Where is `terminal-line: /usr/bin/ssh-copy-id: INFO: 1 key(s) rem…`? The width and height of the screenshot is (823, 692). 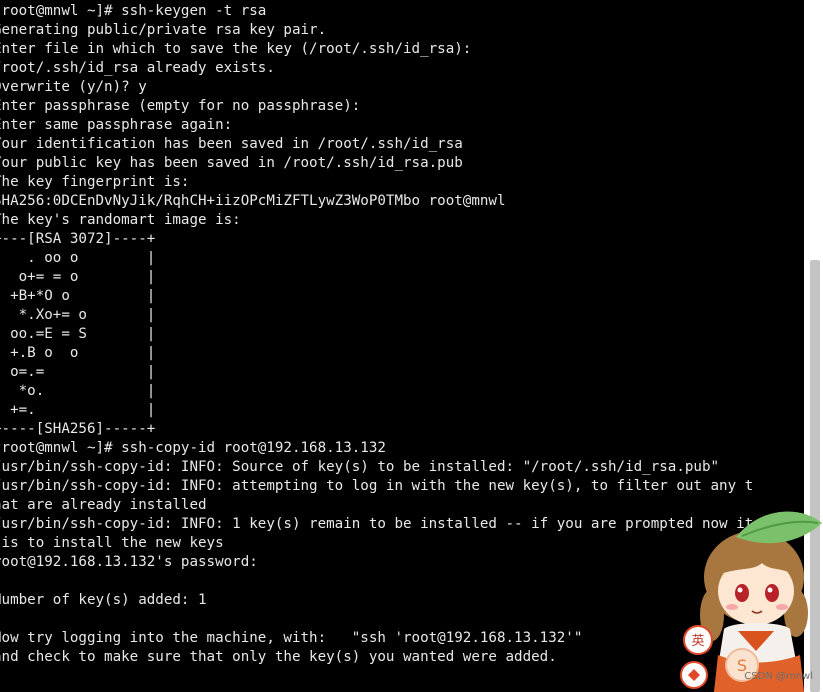 terminal-line: /usr/bin/ssh-copy-id: INFO: 1 key(s) rem… is located at coordinates (377, 524).